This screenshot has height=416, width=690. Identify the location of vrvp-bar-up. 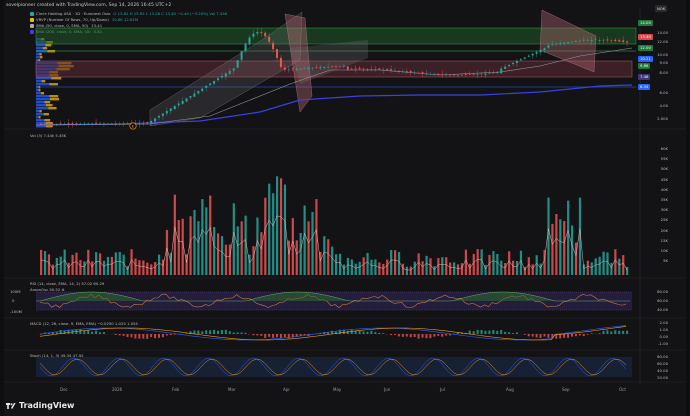
(44, 78).